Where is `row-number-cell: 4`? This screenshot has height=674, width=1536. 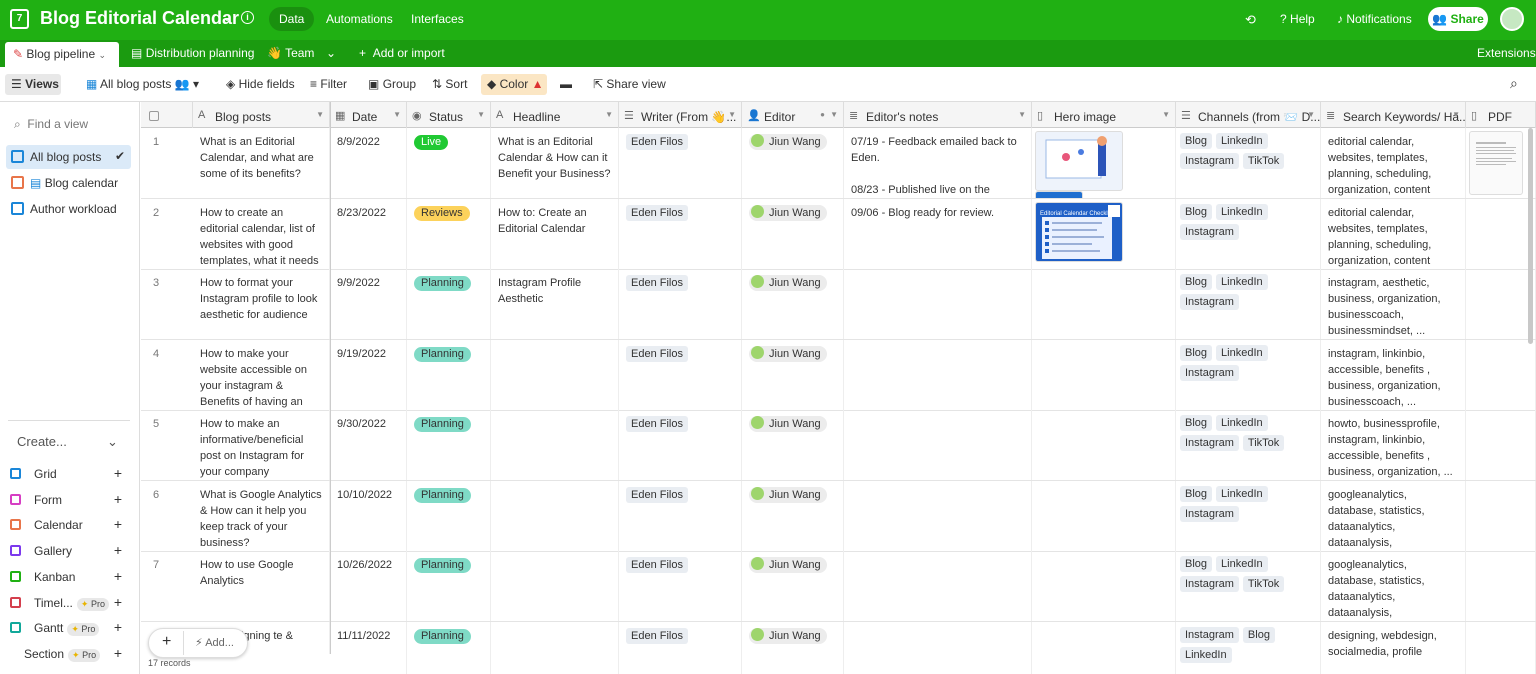 row-number-cell: 4 is located at coordinates (167, 375).